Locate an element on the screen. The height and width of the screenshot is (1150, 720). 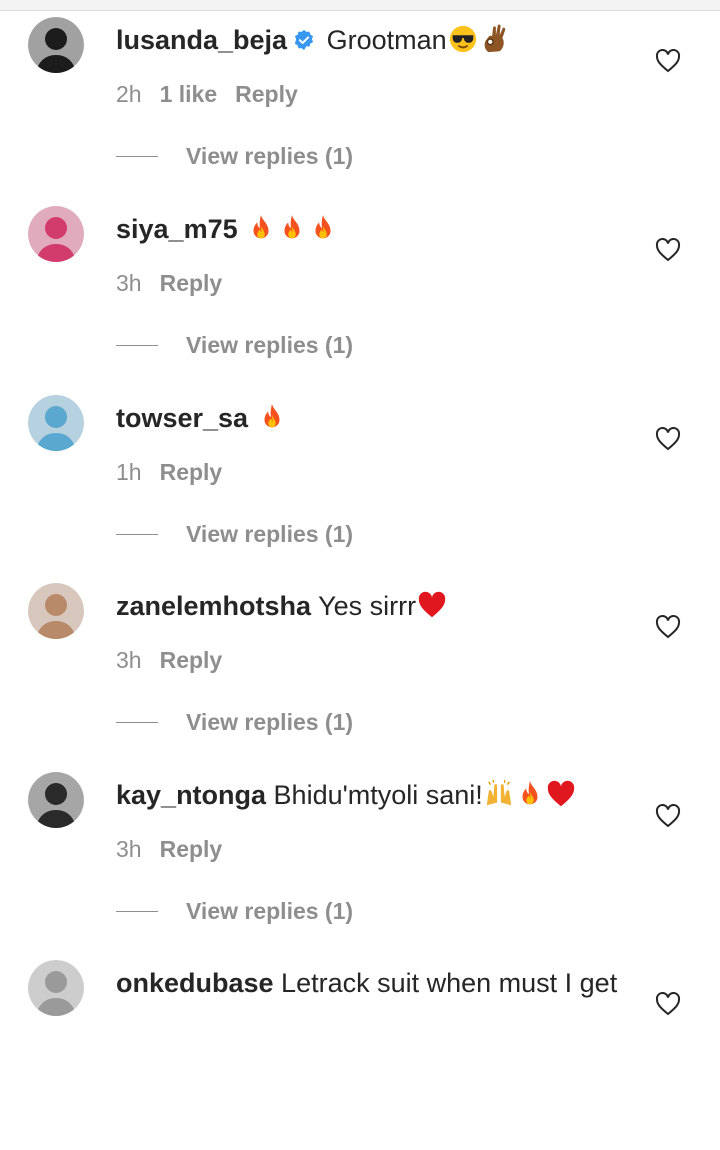
comment-username: towser_sa is located at coordinates (182, 418).